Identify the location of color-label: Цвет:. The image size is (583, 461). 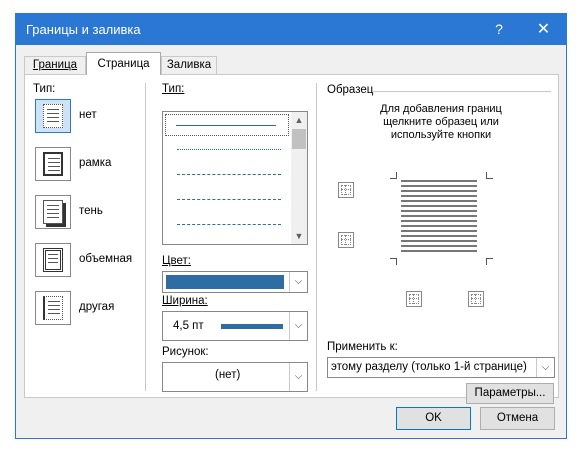
(176, 261).